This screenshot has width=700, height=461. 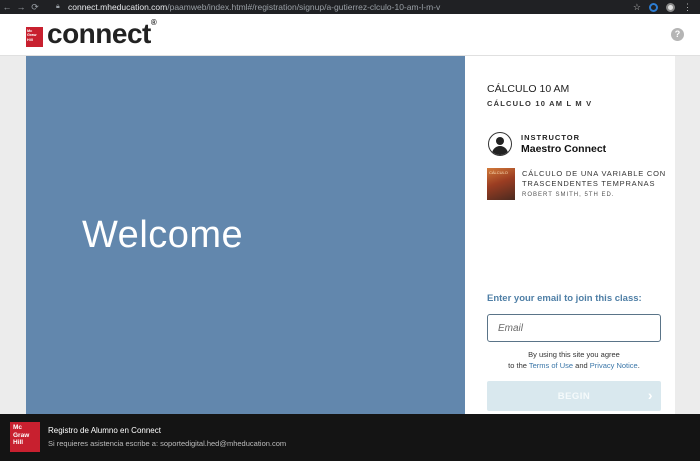 I want to click on begin-button: BEGIN ›, so click(x=574, y=396).